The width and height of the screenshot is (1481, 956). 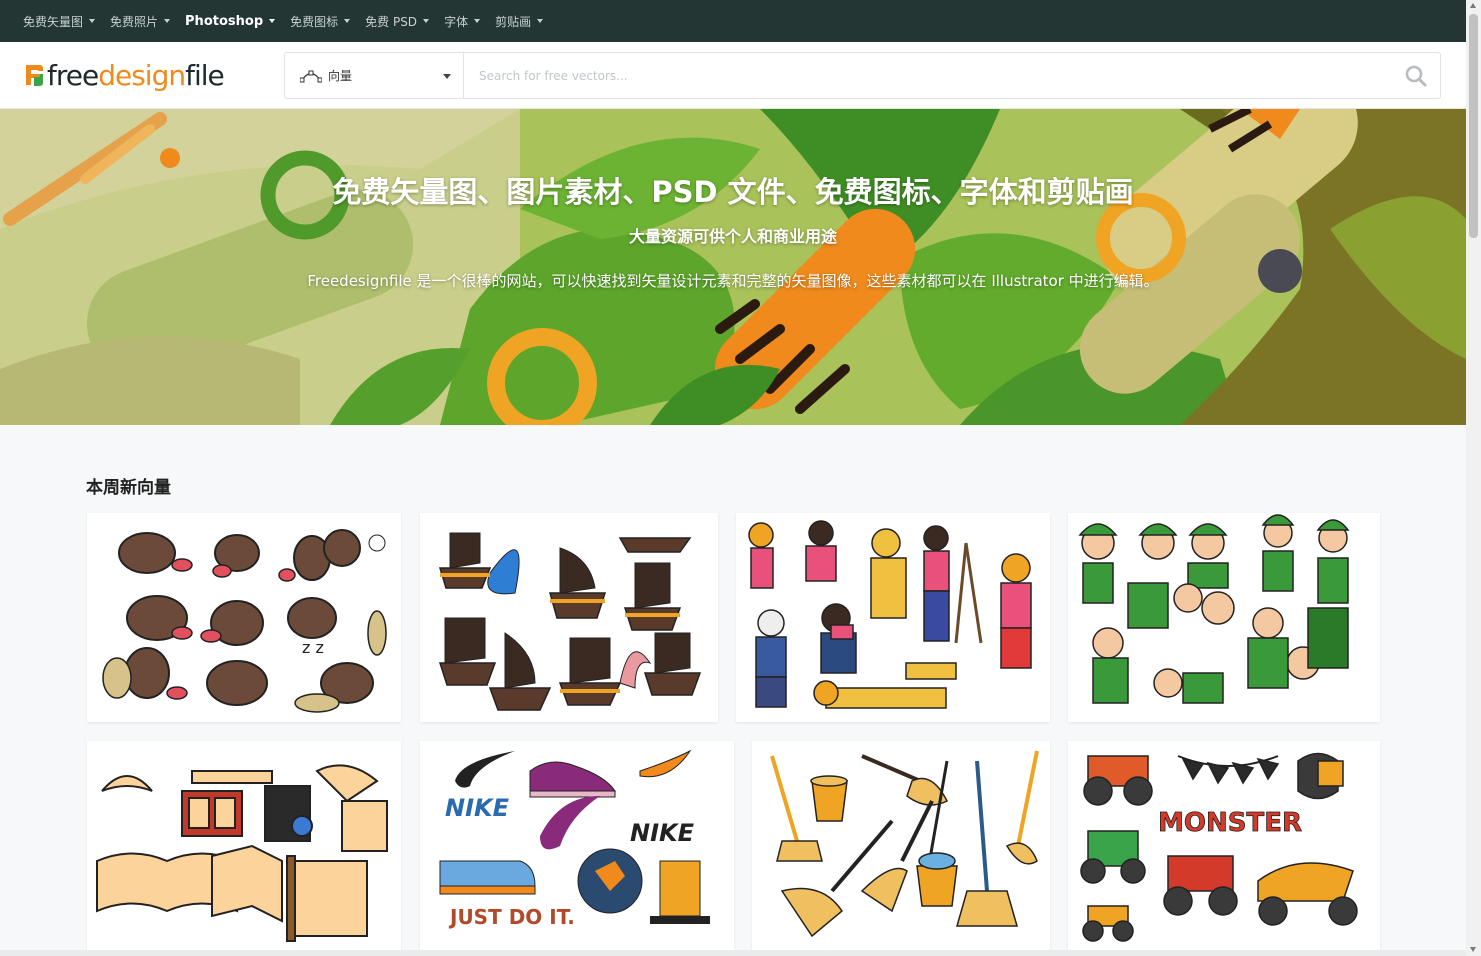 I want to click on vector-card-brooms, so click(x=901, y=845).